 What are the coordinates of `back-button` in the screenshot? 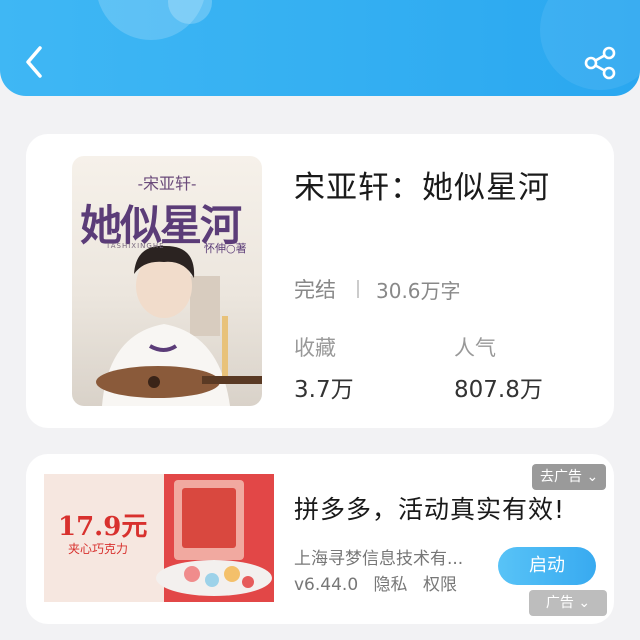 It's located at (36, 62).